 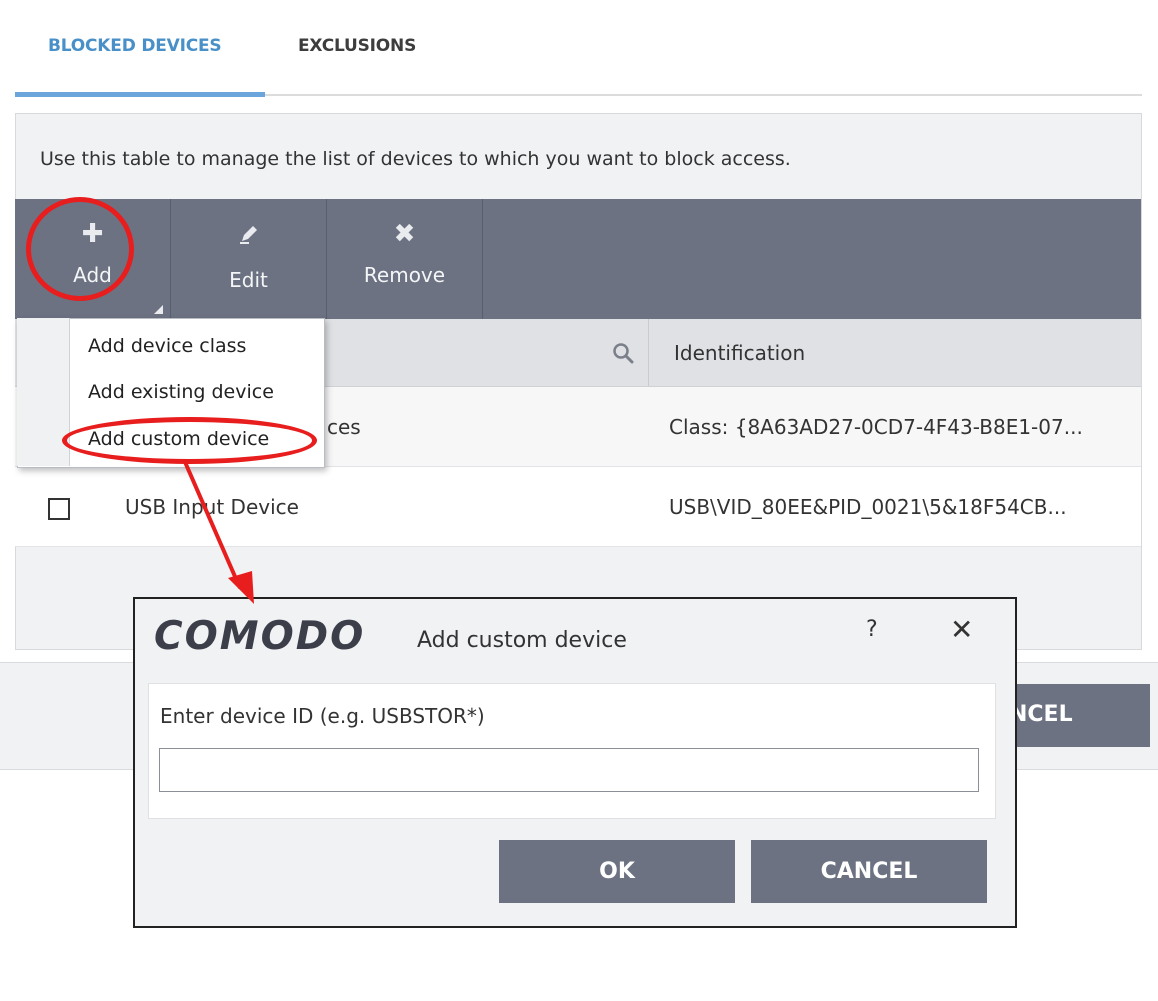 What do you see at coordinates (218, 532) in the screenshot?
I see `annotation-arrow` at bounding box center [218, 532].